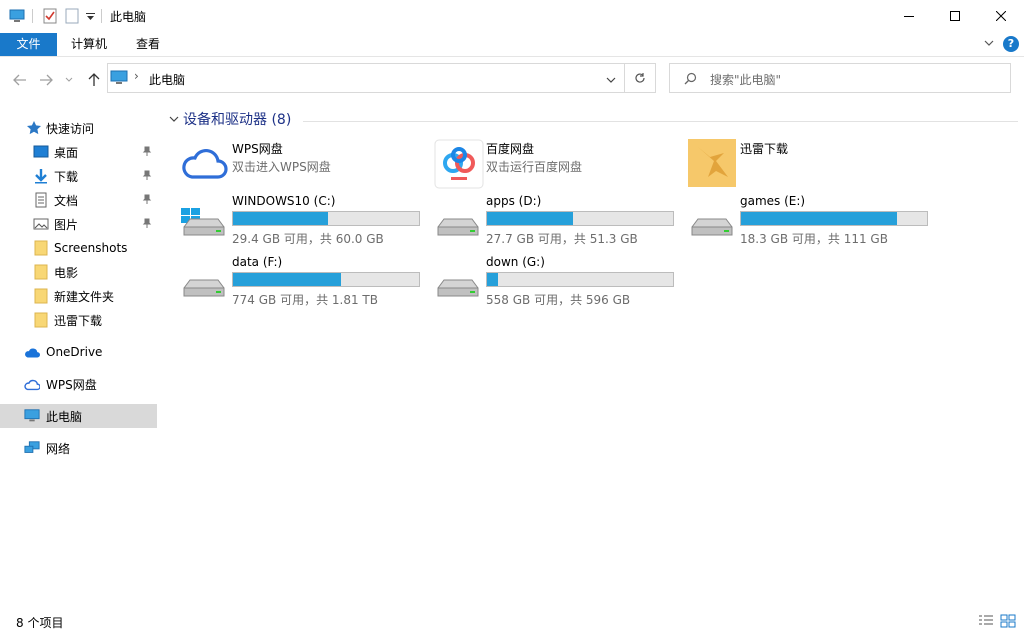 The height and width of the screenshot is (634, 1024). What do you see at coordinates (89, 44) in the screenshot?
I see `tab-computer: 计算机` at bounding box center [89, 44].